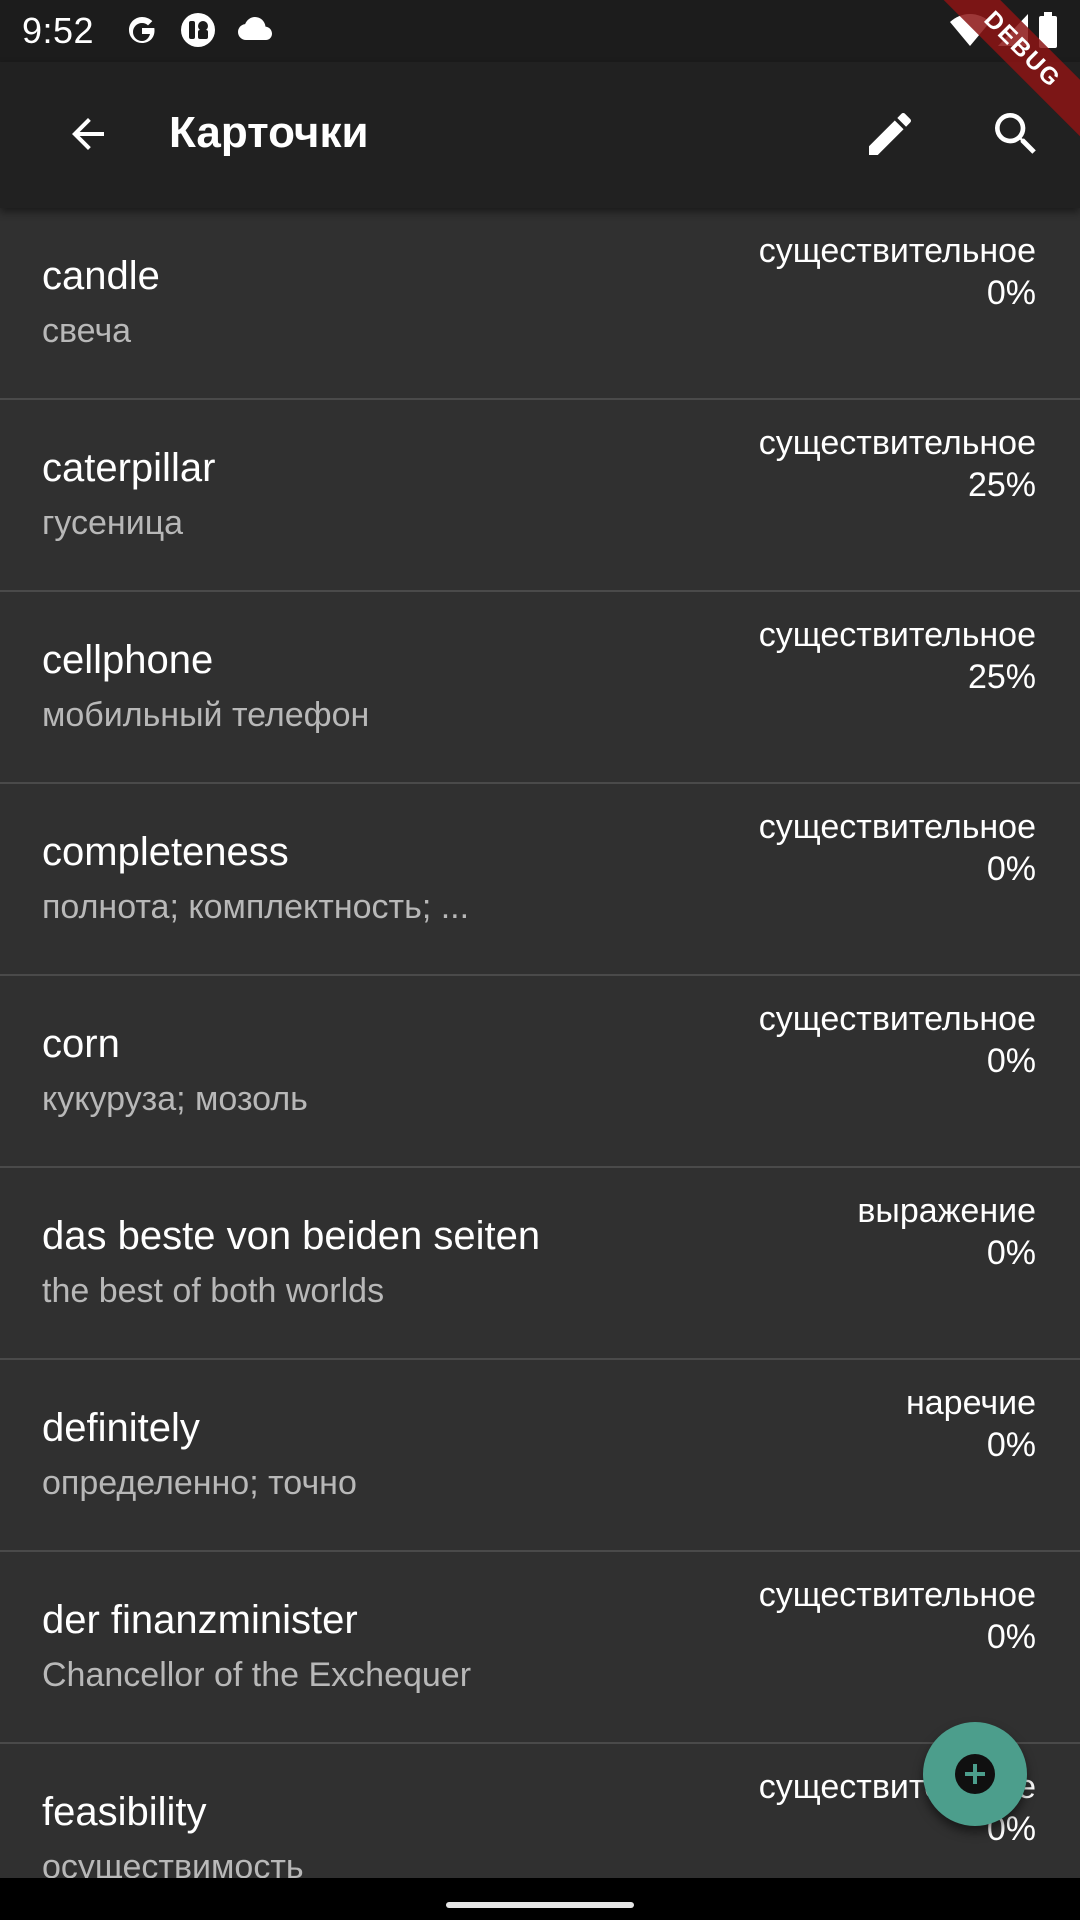 The image size is (1080, 1920). Describe the element at coordinates (142, 30) in the screenshot. I see `google-icon` at that location.